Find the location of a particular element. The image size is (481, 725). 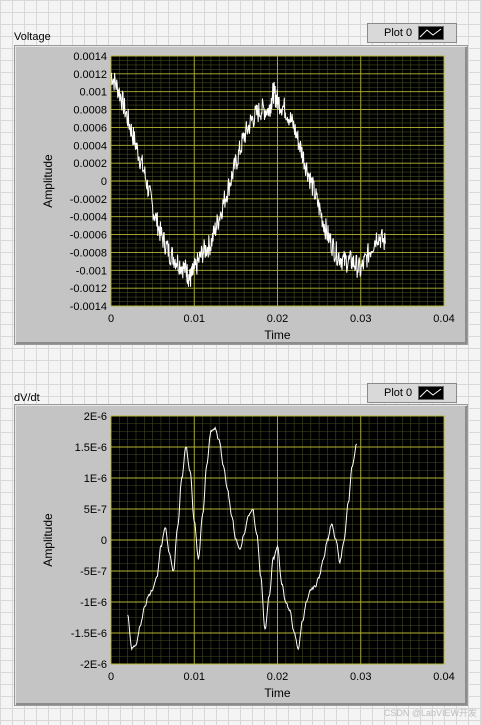

y-tick-label: -2E-6 is located at coordinates (93, 665).